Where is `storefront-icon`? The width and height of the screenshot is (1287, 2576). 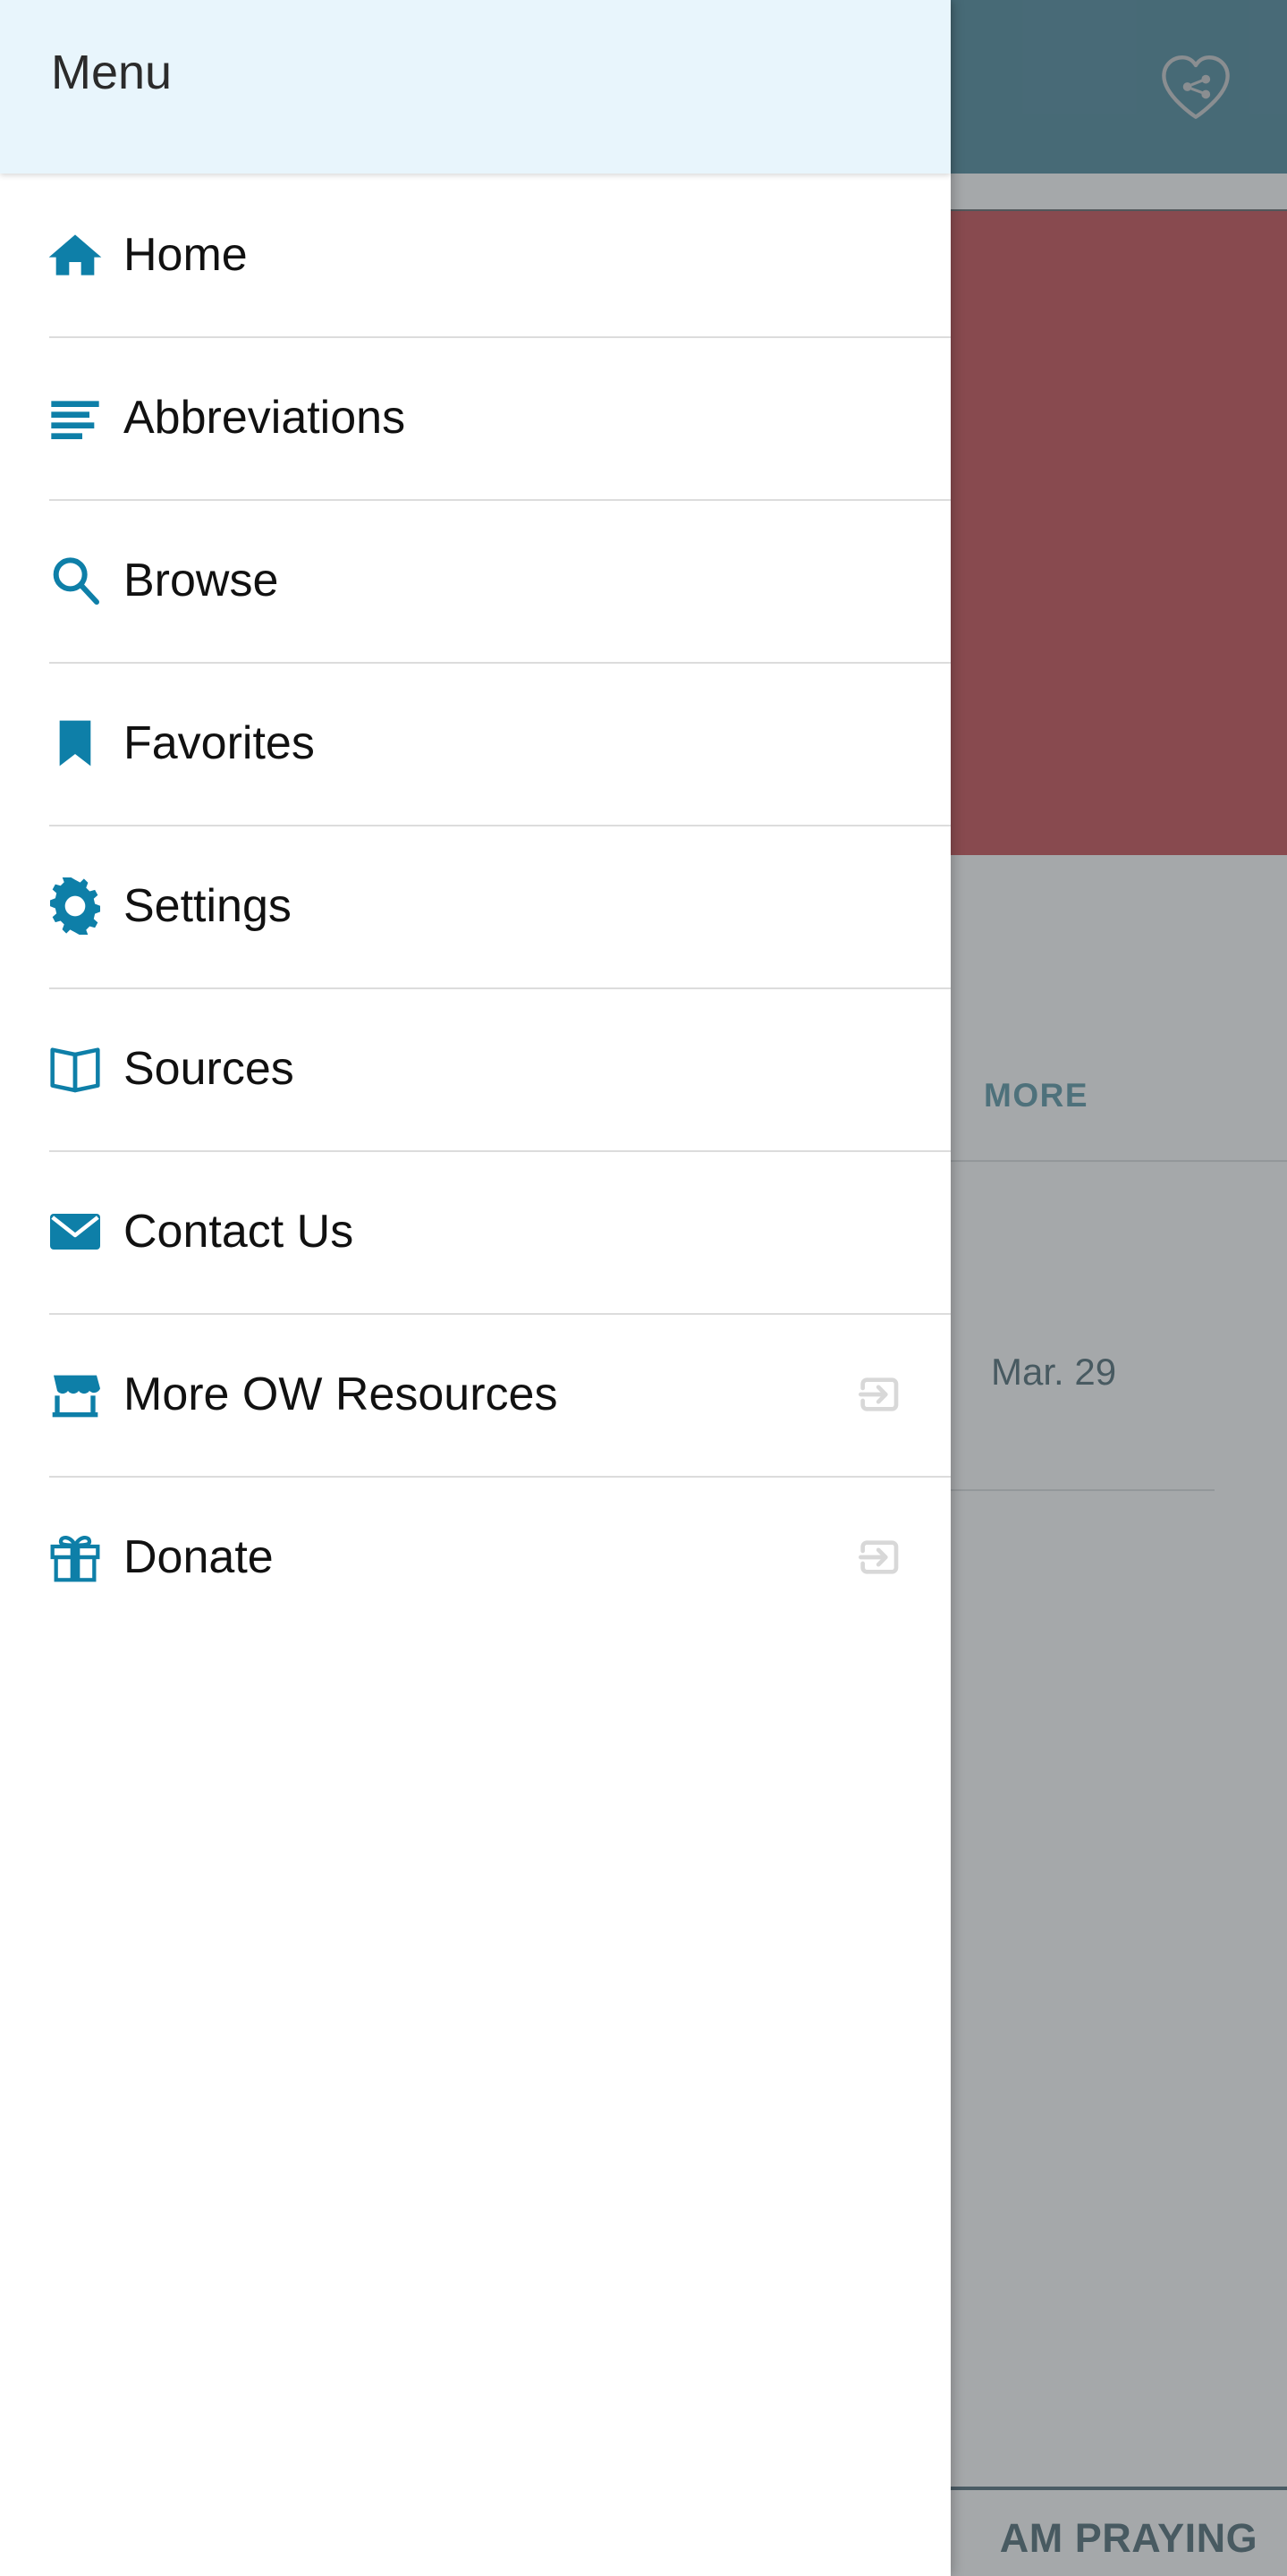
storefront-icon is located at coordinates (75, 1394).